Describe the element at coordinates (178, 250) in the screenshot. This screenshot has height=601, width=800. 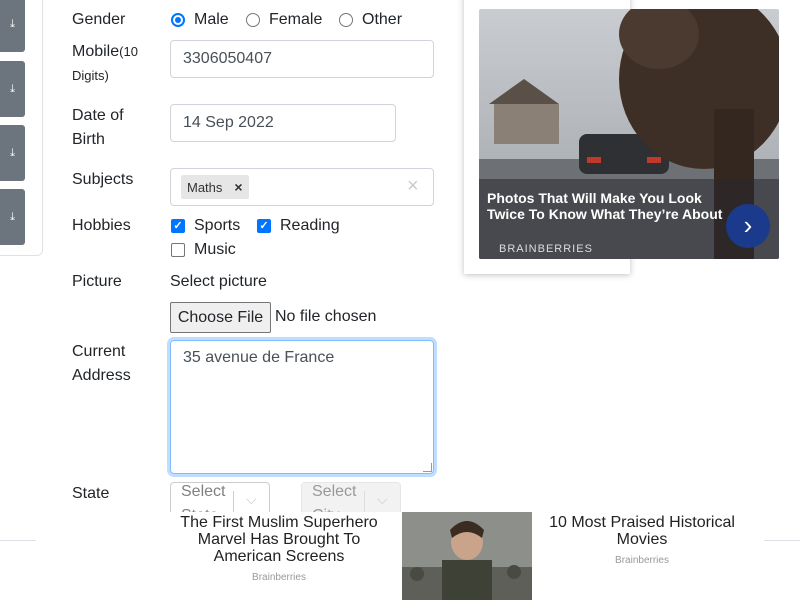
I see `hobby-music-checkbox` at that location.